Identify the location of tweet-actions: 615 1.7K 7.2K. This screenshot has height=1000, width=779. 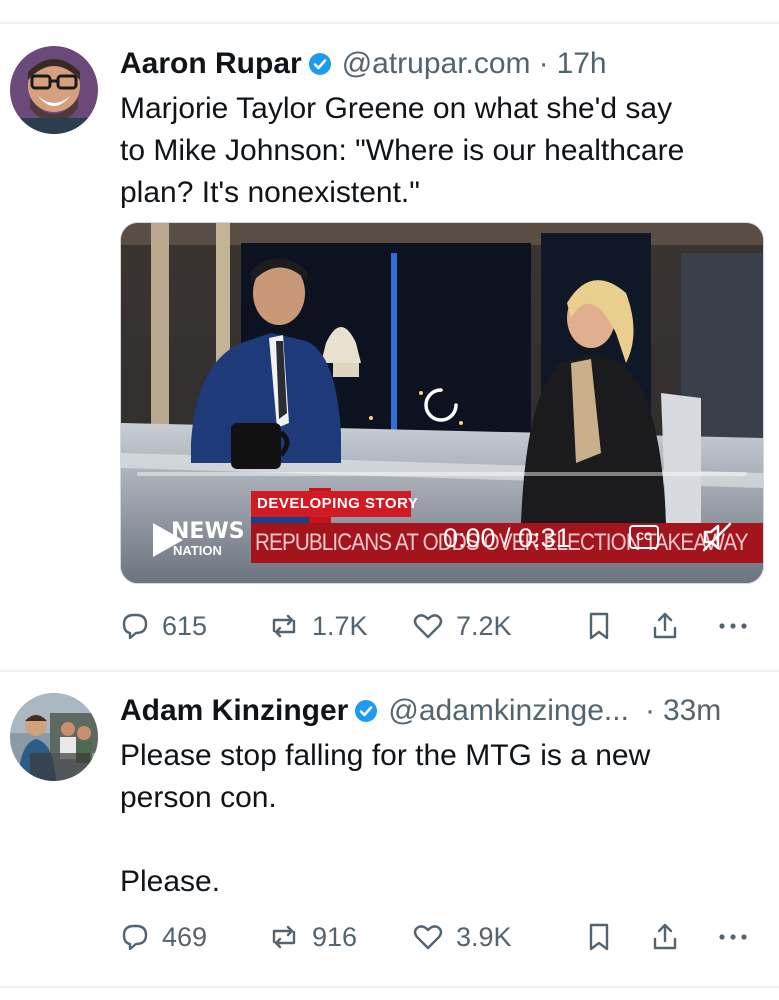
(440, 626).